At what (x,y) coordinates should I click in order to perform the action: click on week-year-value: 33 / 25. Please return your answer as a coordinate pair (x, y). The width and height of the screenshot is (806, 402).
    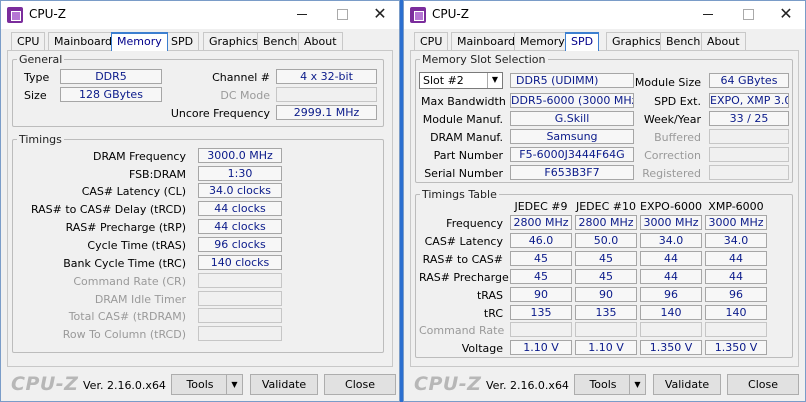
    Looking at the image, I should click on (749, 118).